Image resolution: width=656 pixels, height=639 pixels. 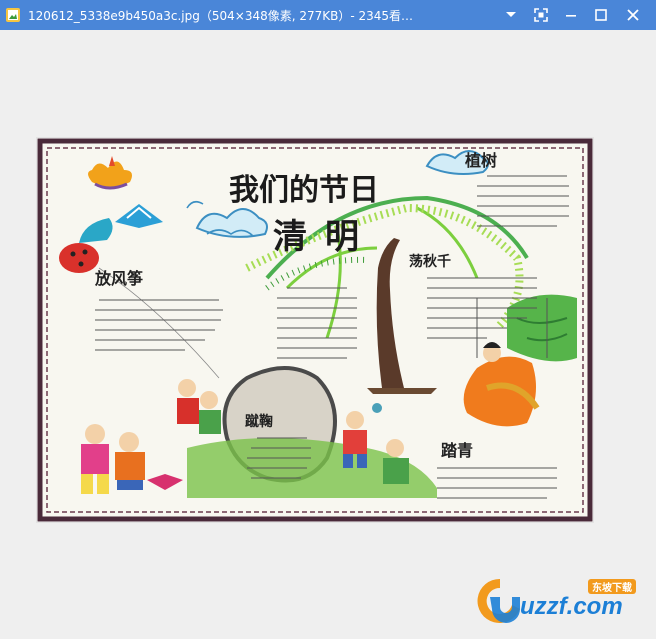 I want to click on close-icon, so click(x=633, y=15).